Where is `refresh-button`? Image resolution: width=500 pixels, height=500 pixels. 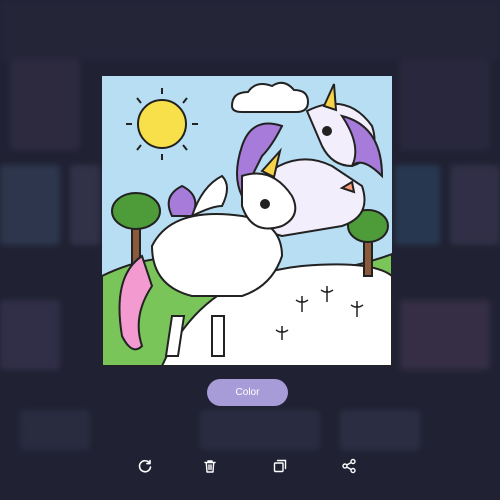 refresh-button is located at coordinates (145, 466).